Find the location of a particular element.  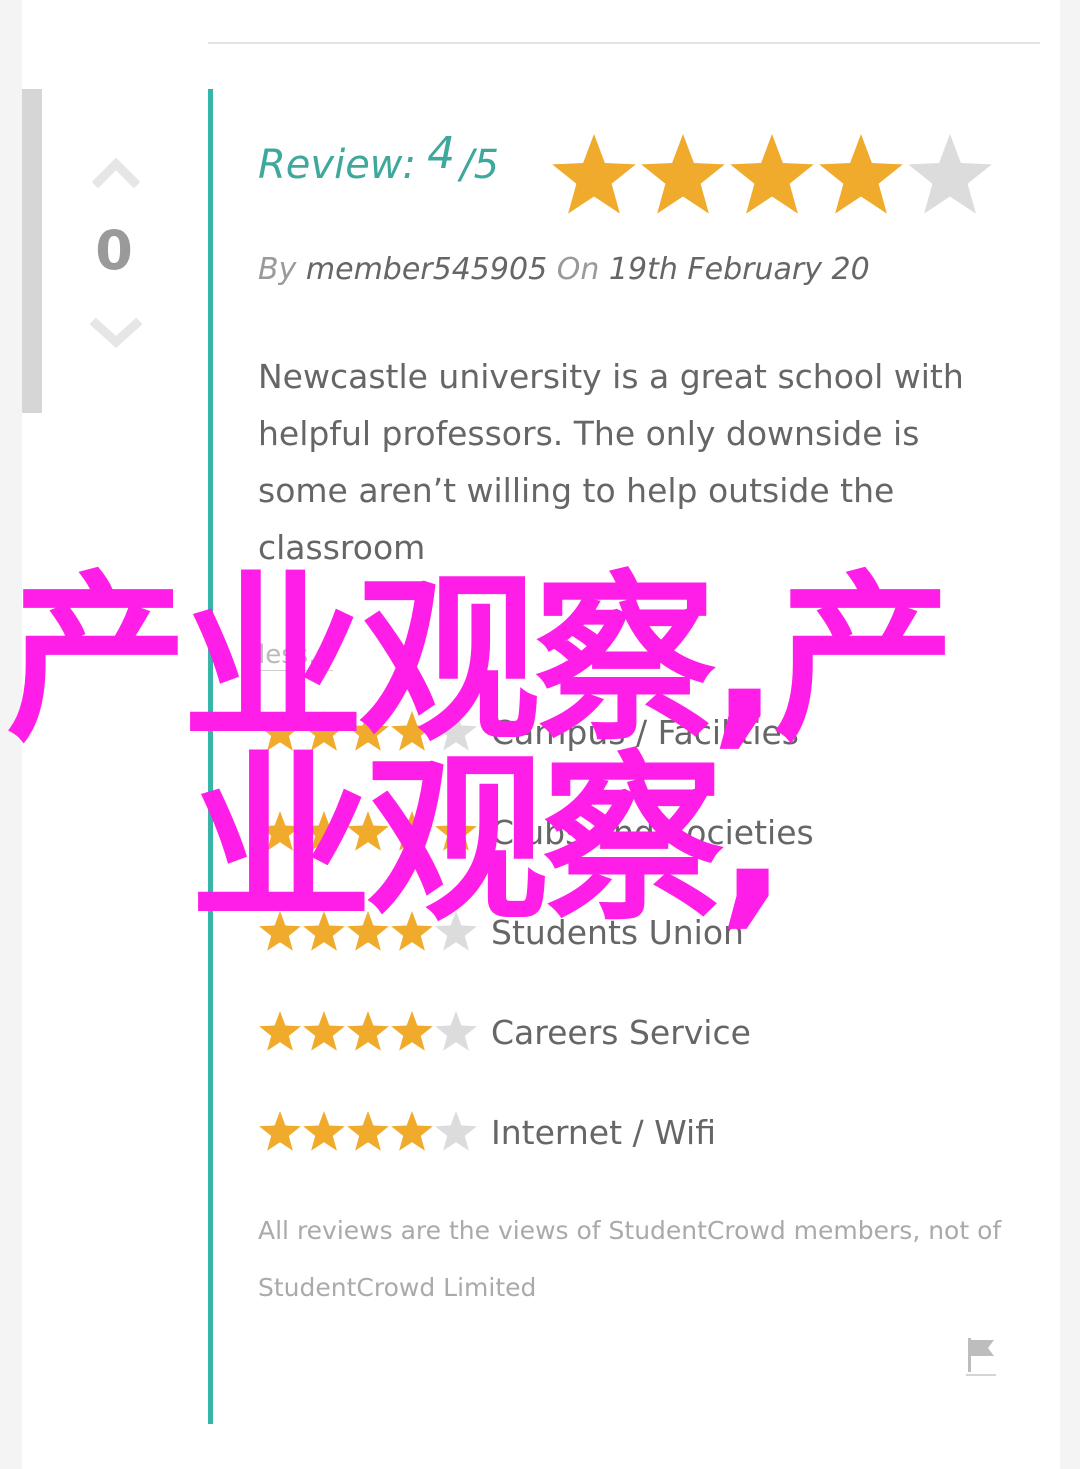

report-button is located at coordinates (981, 1357).